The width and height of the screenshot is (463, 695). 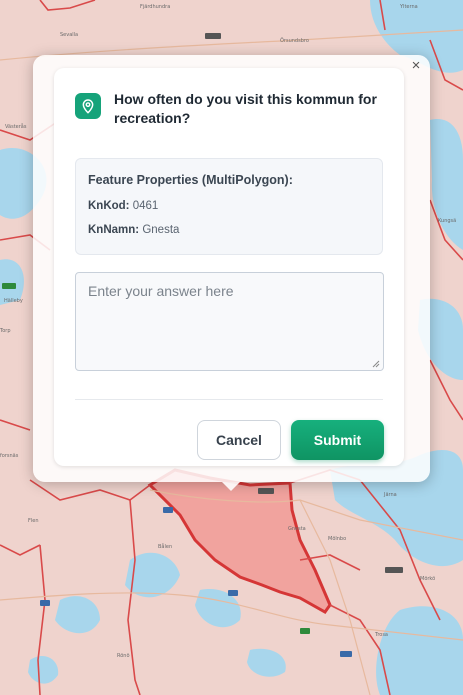 I want to click on svg-text: Mörkö, so click(x=427, y=579).